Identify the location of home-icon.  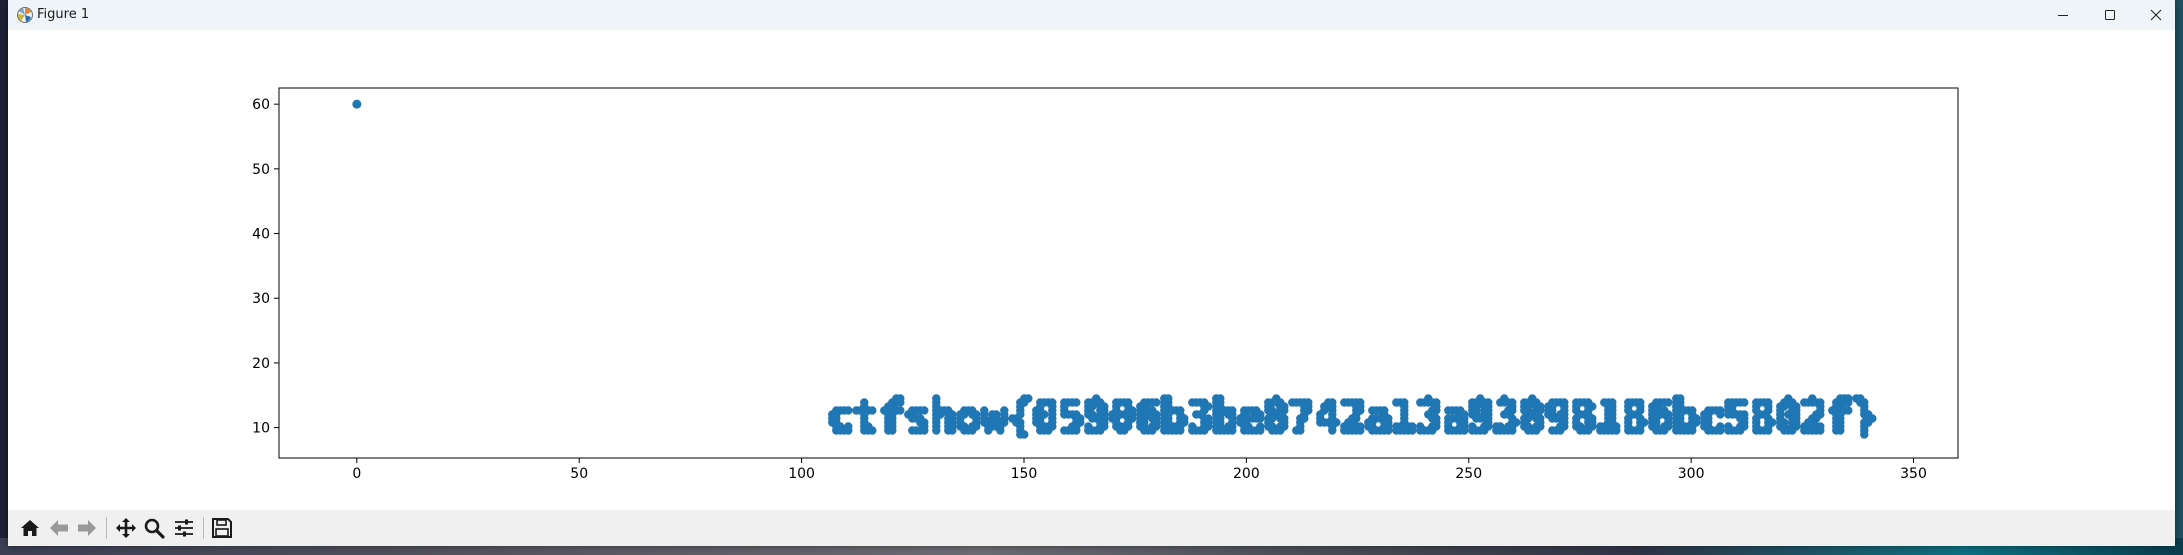
(30, 528).